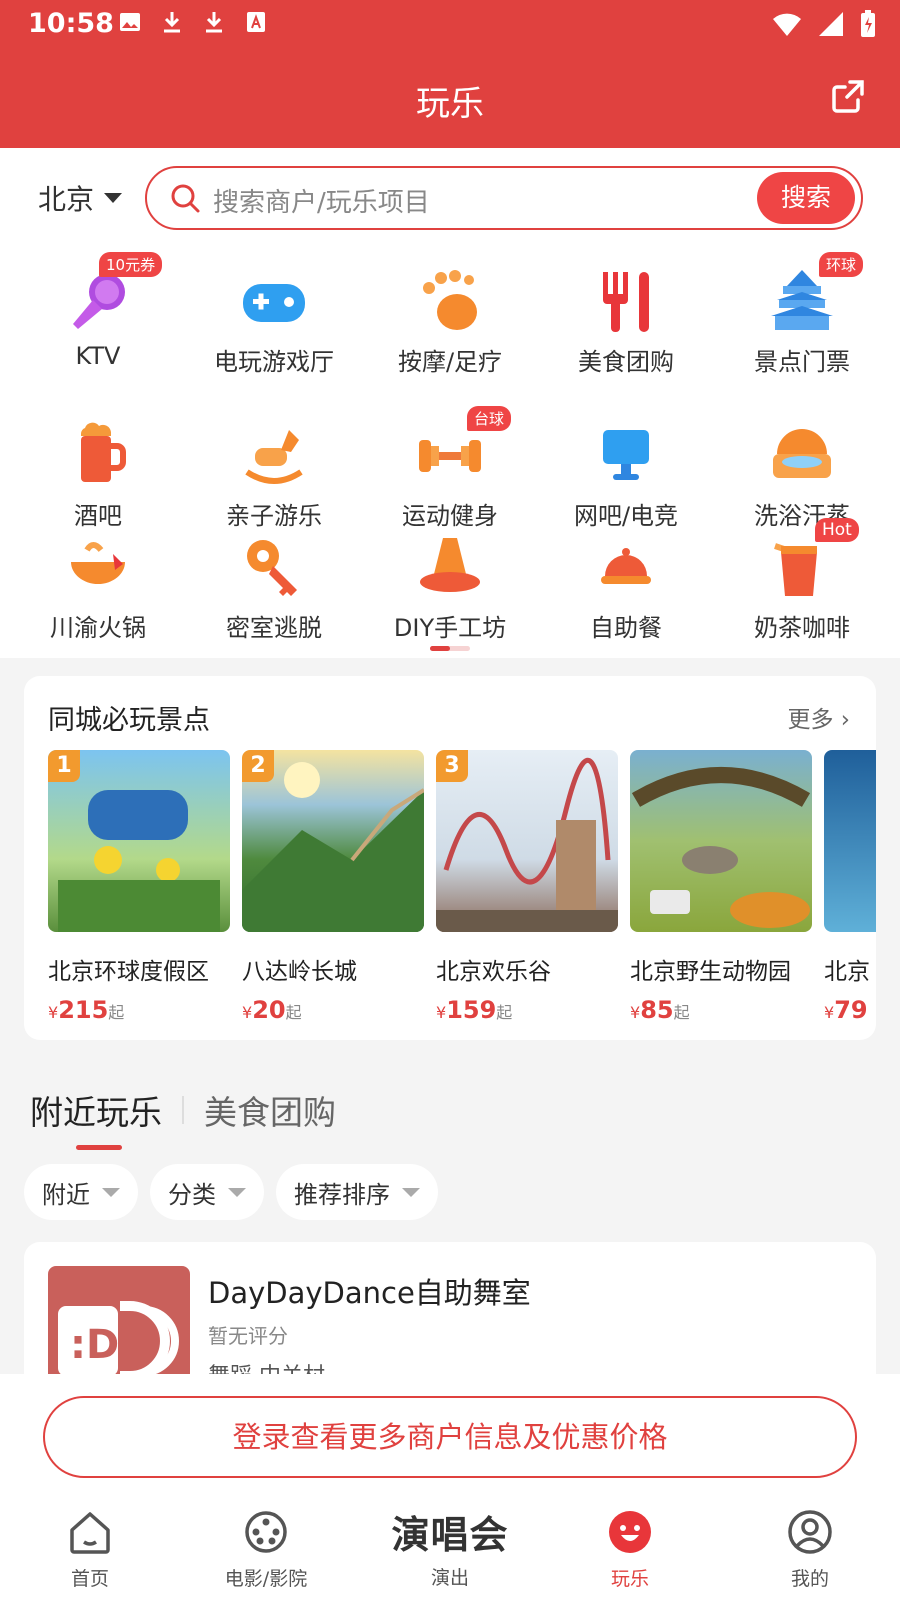 The width and height of the screenshot is (900, 1600). Describe the element at coordinates (94, 1345) in the screenshot. I see `svg-text: :D` at that location.